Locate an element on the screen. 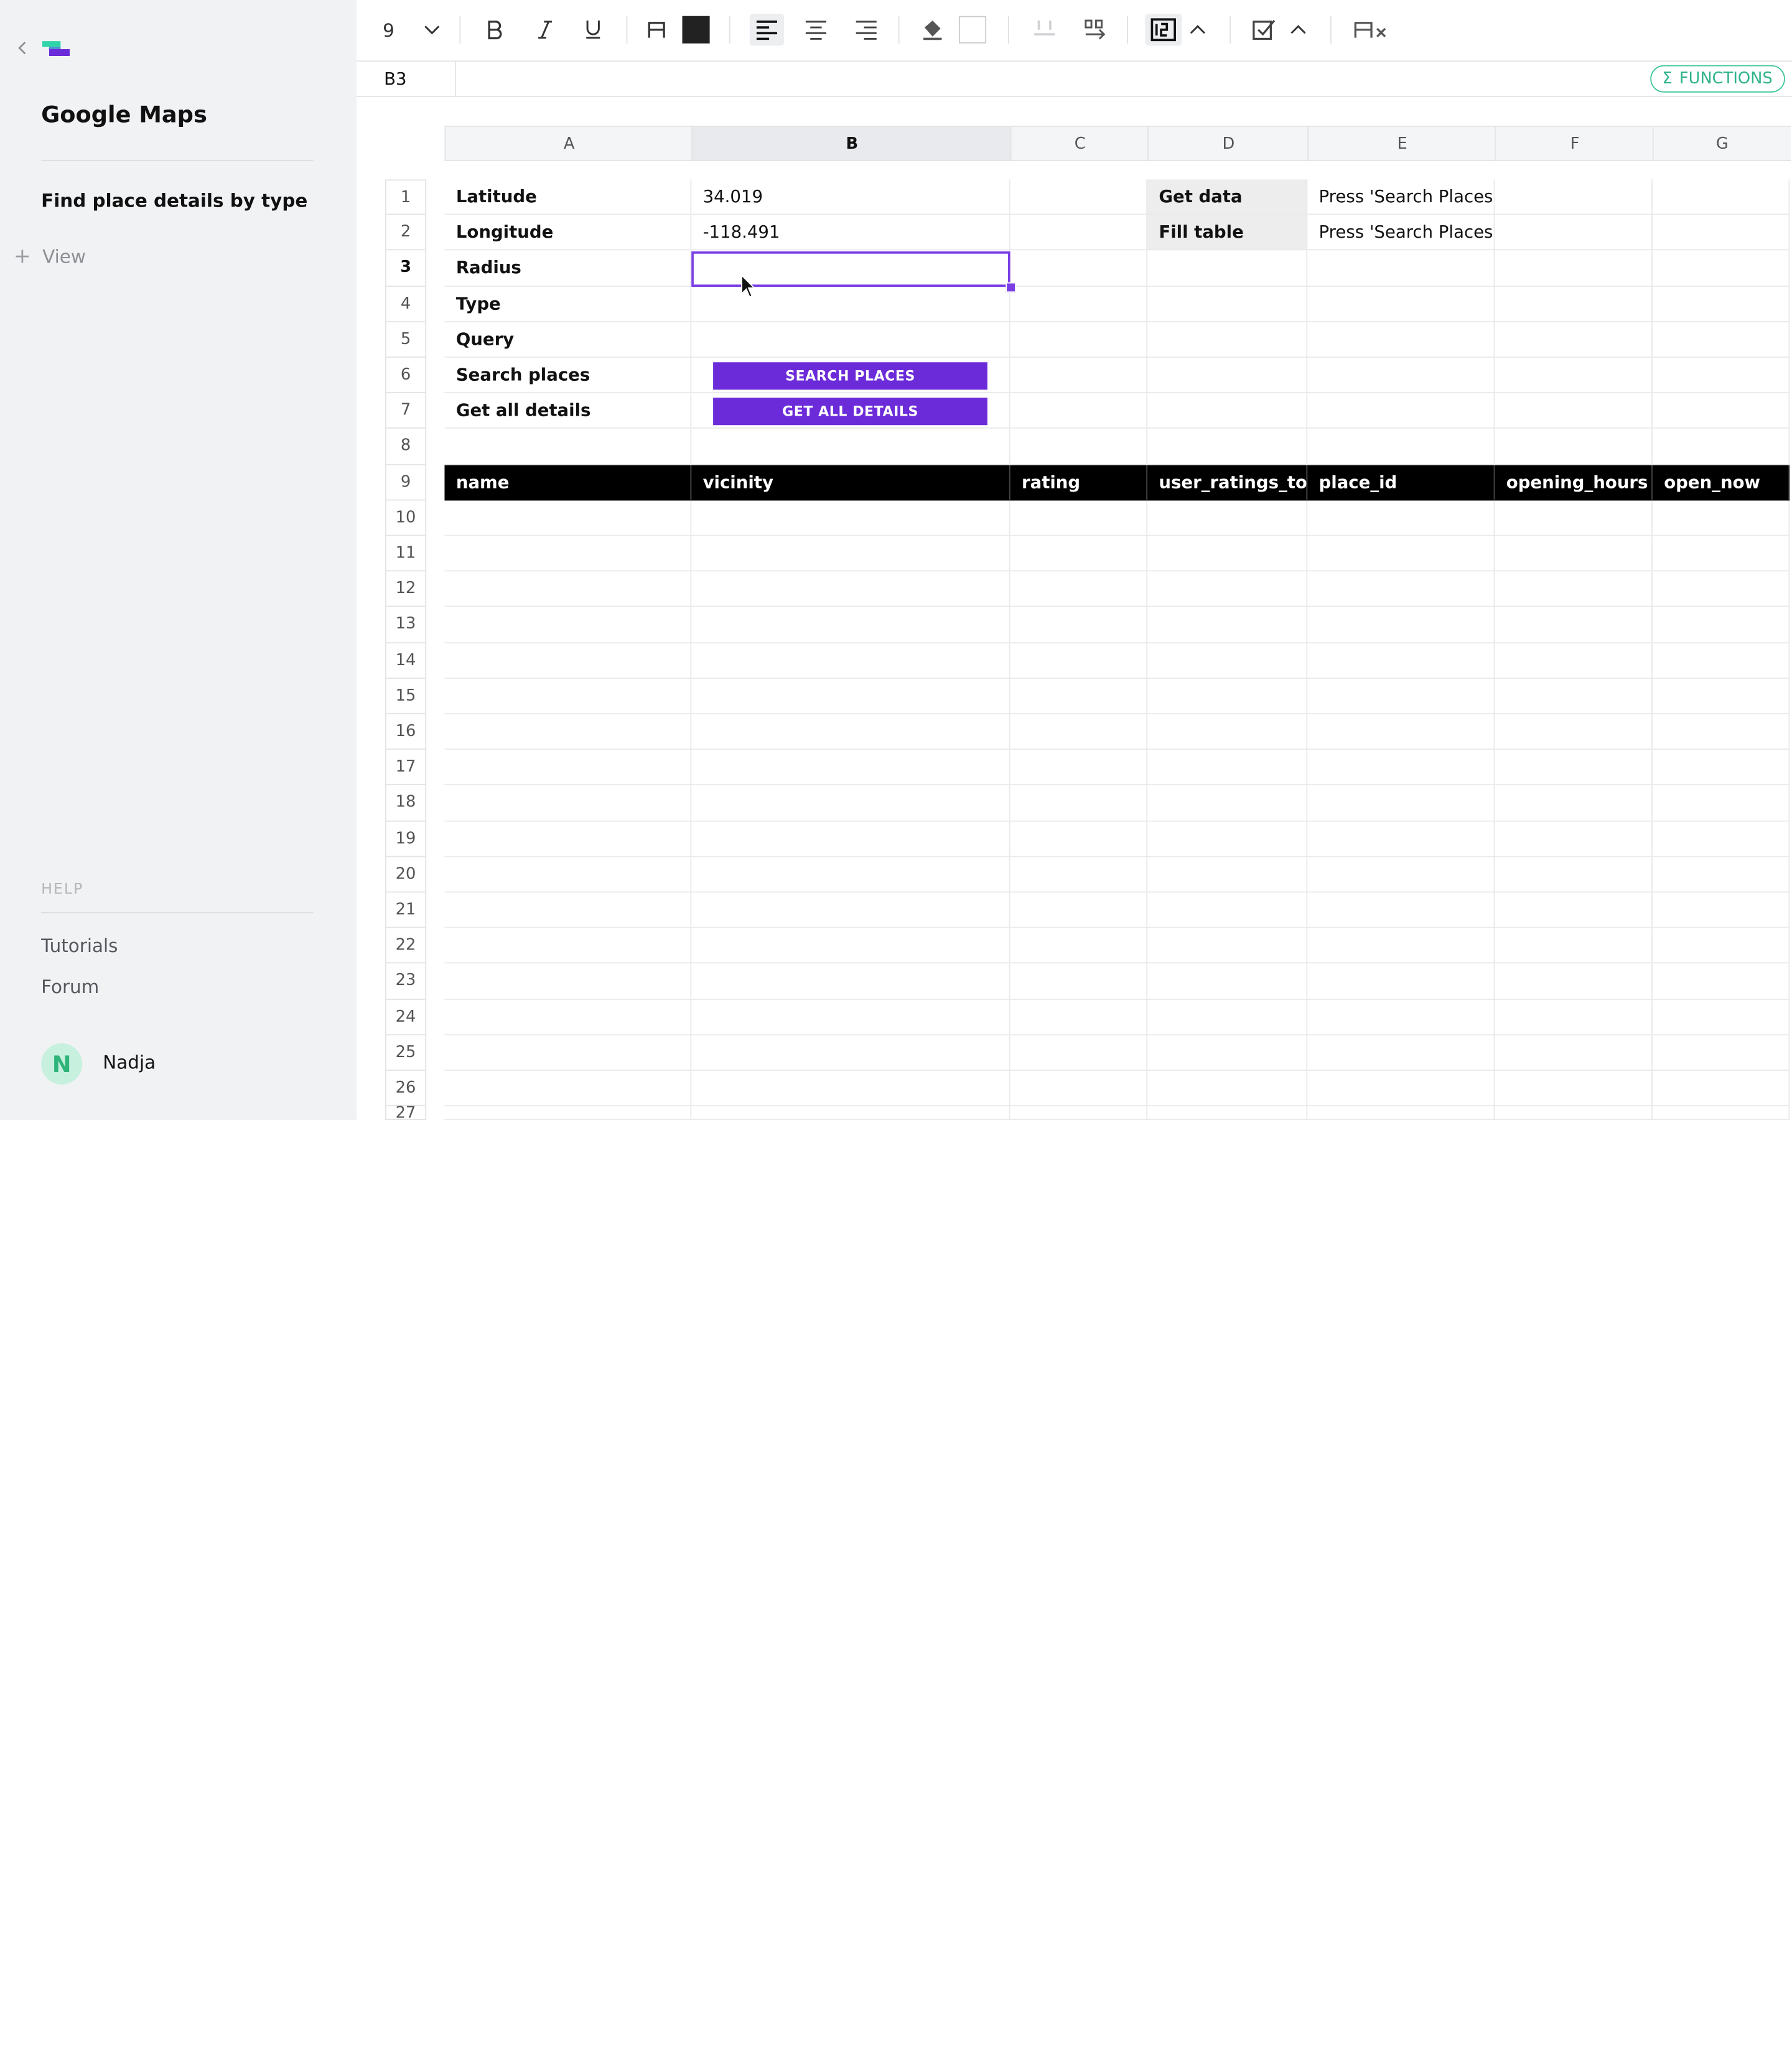 This screenshot has width=1792, height=2057. label-cell: Search places is located at coordinates (568, 375).